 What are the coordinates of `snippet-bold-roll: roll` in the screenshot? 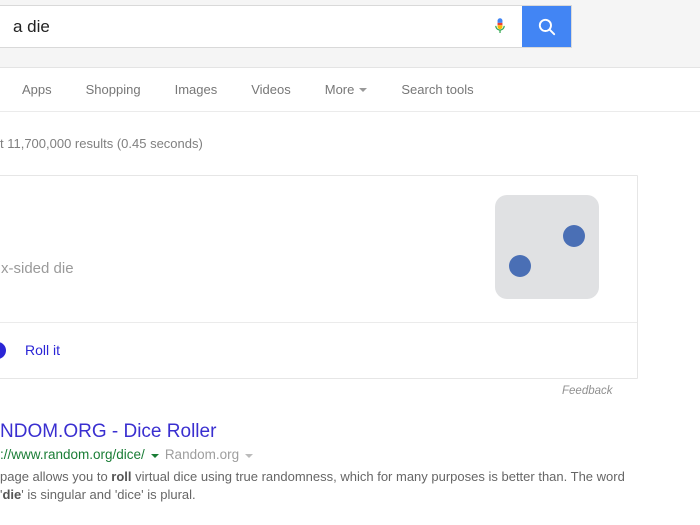 It's located at (121, 476).